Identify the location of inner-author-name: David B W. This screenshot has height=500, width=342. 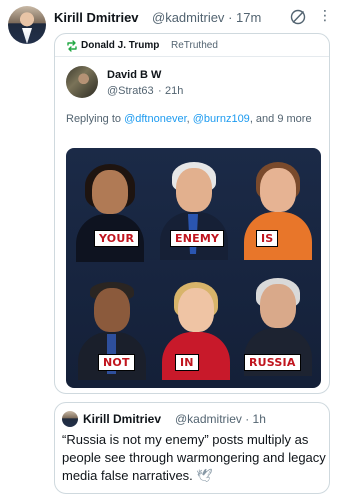
(134, 75).